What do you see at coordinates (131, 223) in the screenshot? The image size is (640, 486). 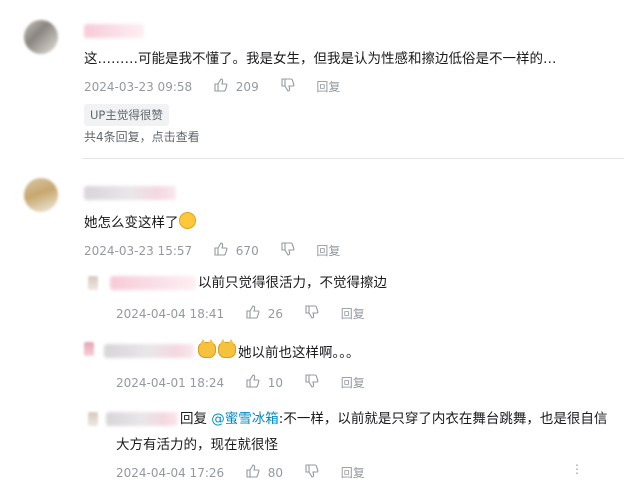 I see `comment-body: 她怎么变这样了` at bounding box center [131, 223].